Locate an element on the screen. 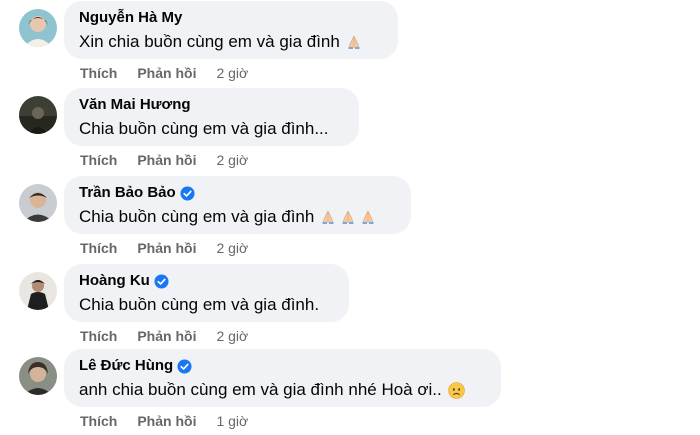  commenter-name: Văn Mai Hương is located at coordinates (212, 105).